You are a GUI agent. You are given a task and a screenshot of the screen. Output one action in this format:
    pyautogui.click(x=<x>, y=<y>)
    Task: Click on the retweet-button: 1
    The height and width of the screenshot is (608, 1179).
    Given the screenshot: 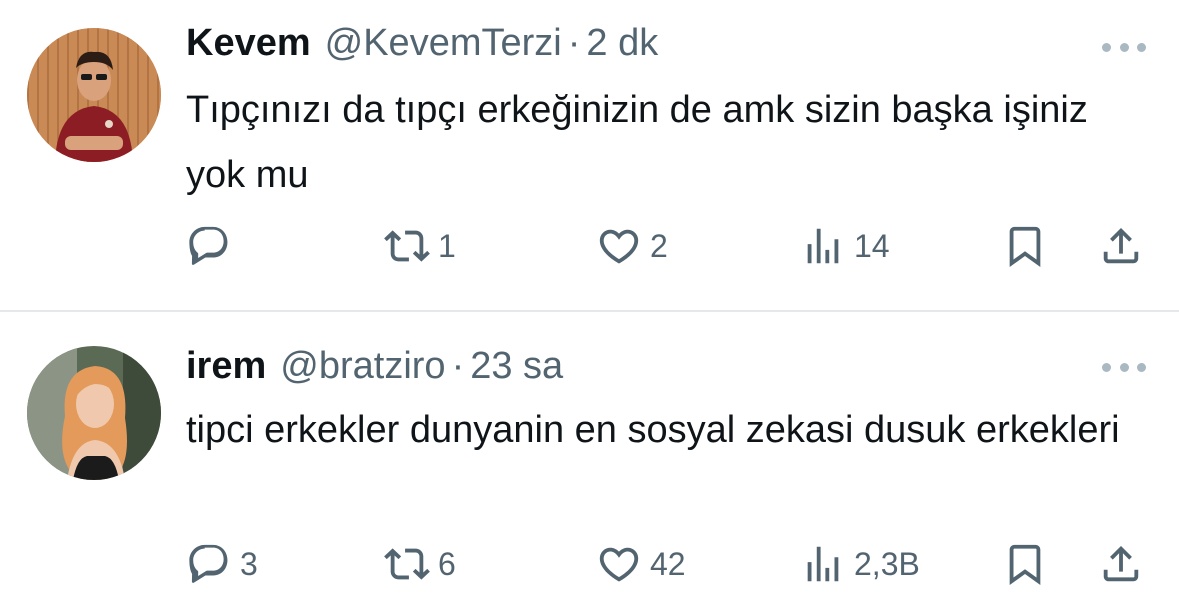 What is the action you would take?
    pyautogui.click(x=420, y=246)
    